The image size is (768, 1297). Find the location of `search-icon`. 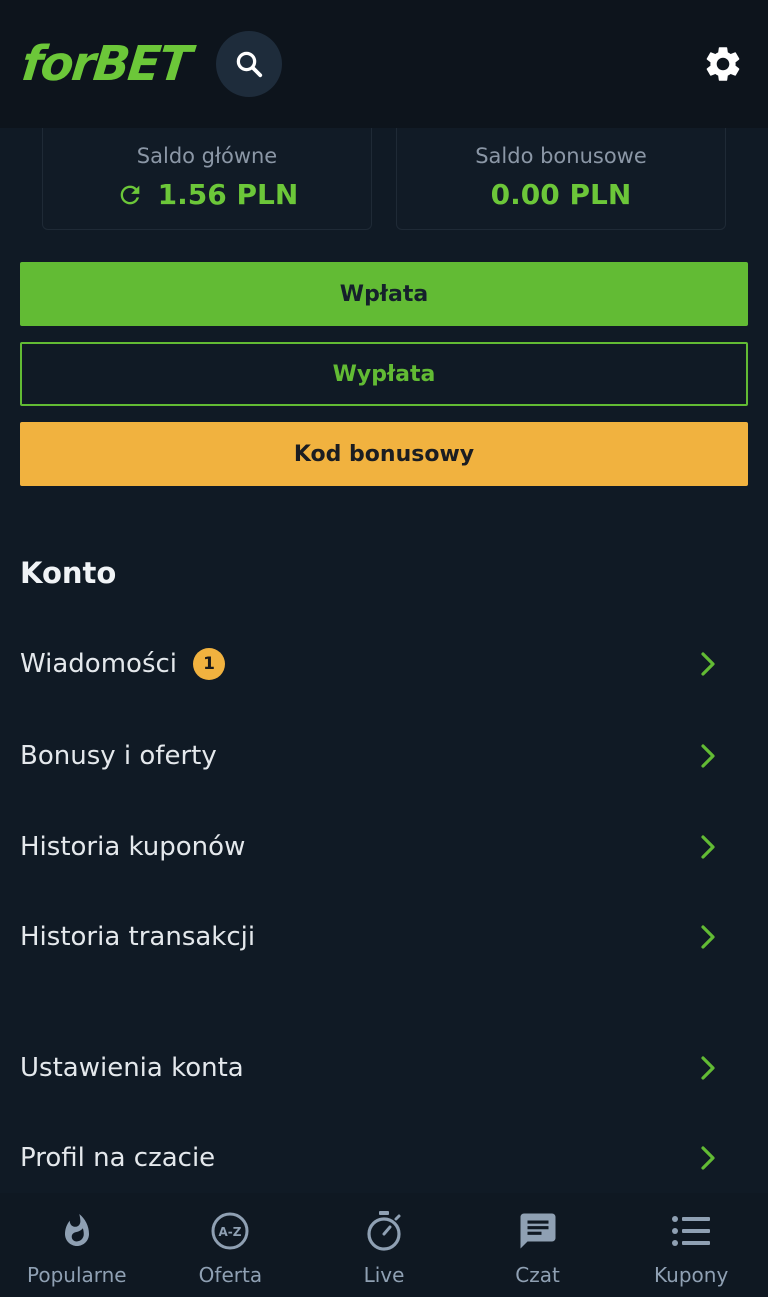

search-icon is located at coordinates (249, 64).